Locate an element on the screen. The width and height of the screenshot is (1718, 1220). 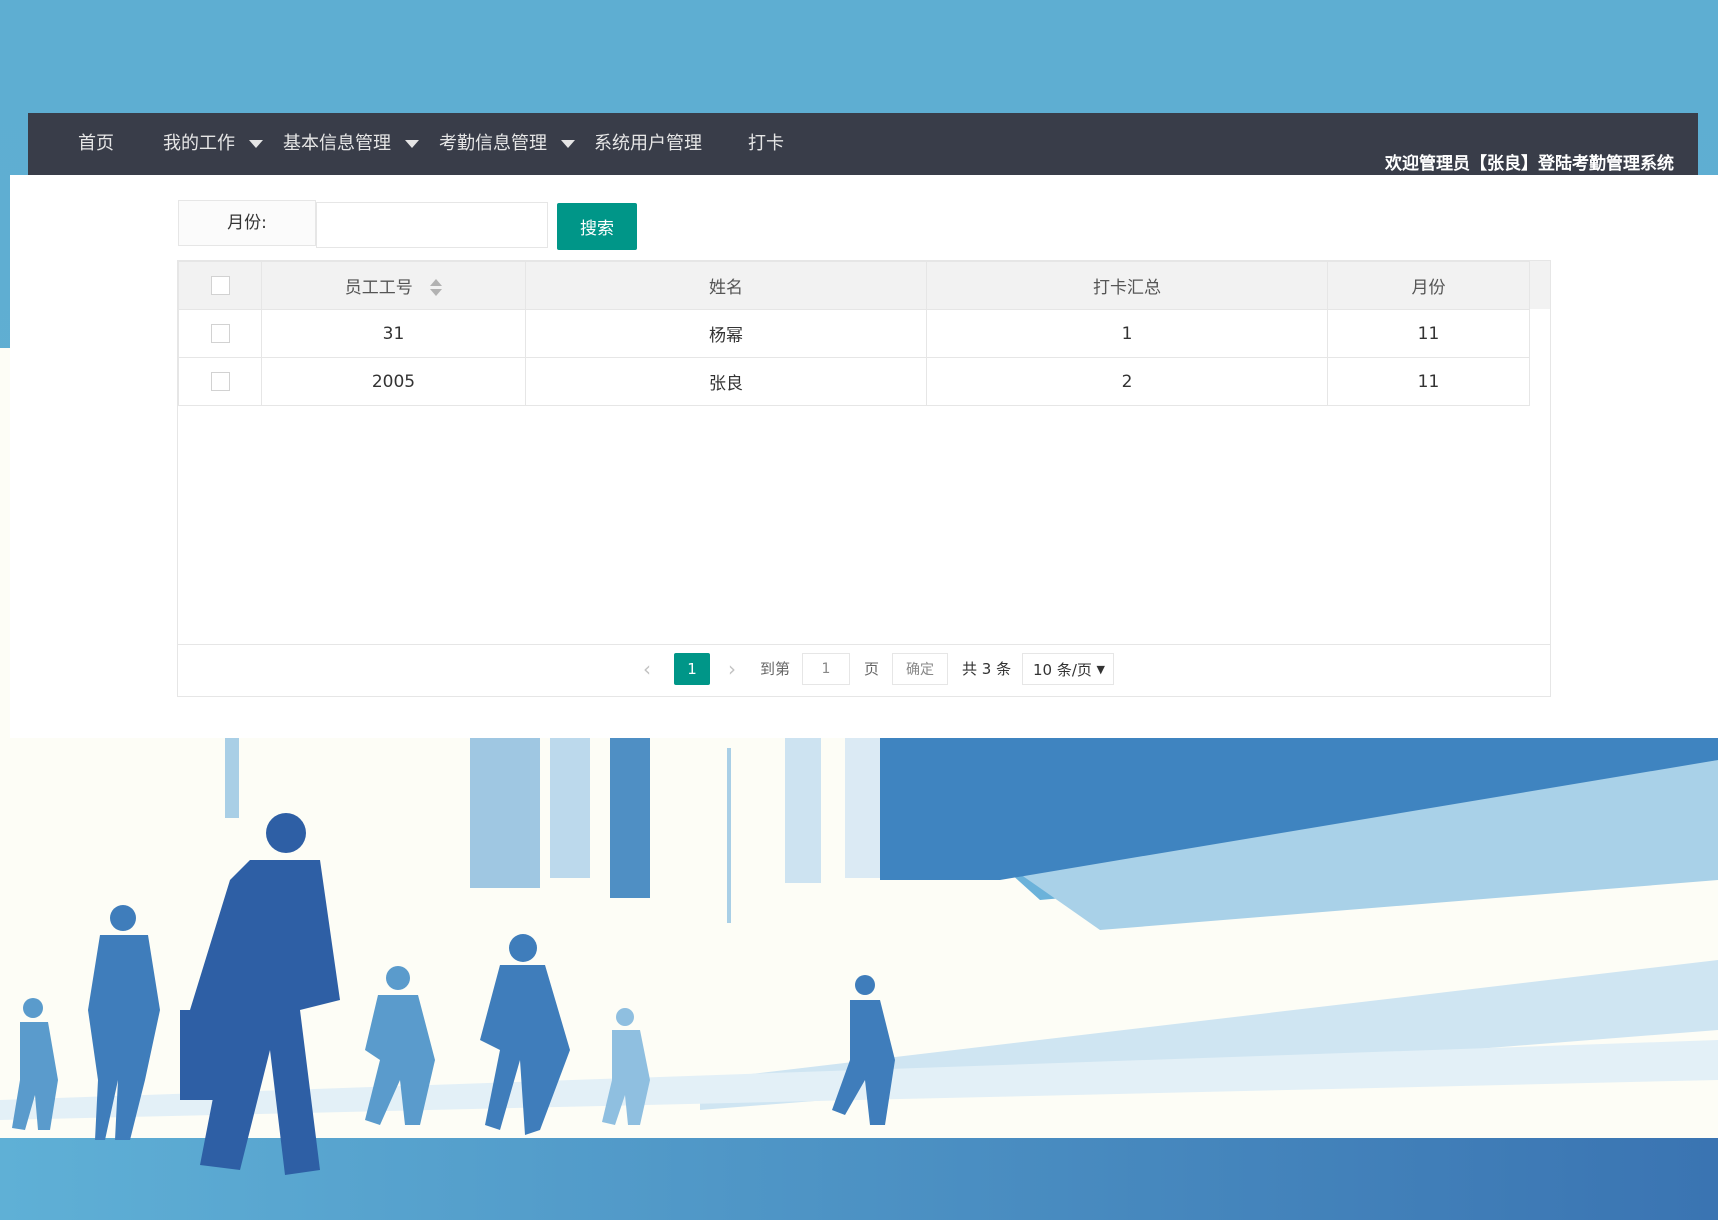
cell-name: 张良 is located at coordinates (726, 381).